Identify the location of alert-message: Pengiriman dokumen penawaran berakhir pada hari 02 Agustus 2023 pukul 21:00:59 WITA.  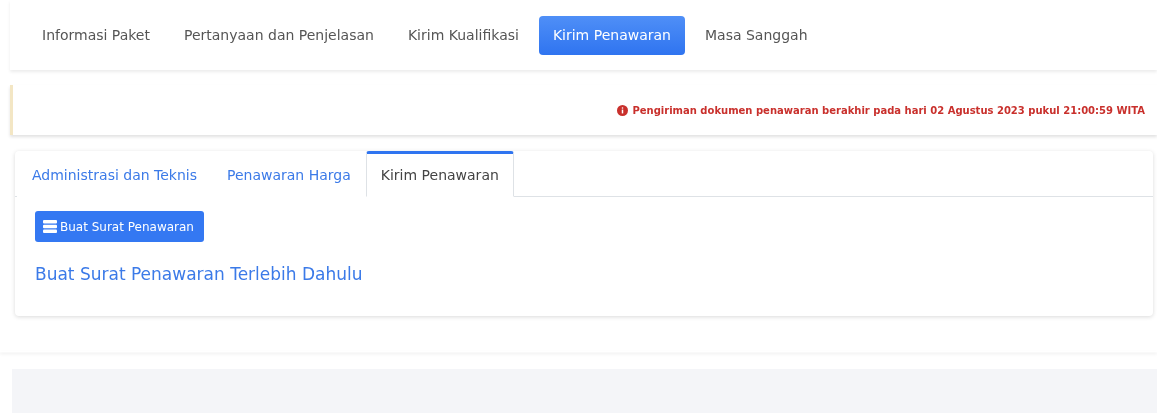
(881, 110).